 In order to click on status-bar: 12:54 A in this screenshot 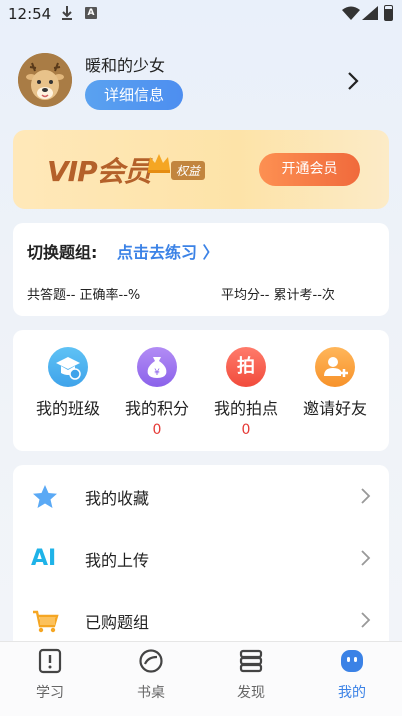, I will do `click(201, 14)`.